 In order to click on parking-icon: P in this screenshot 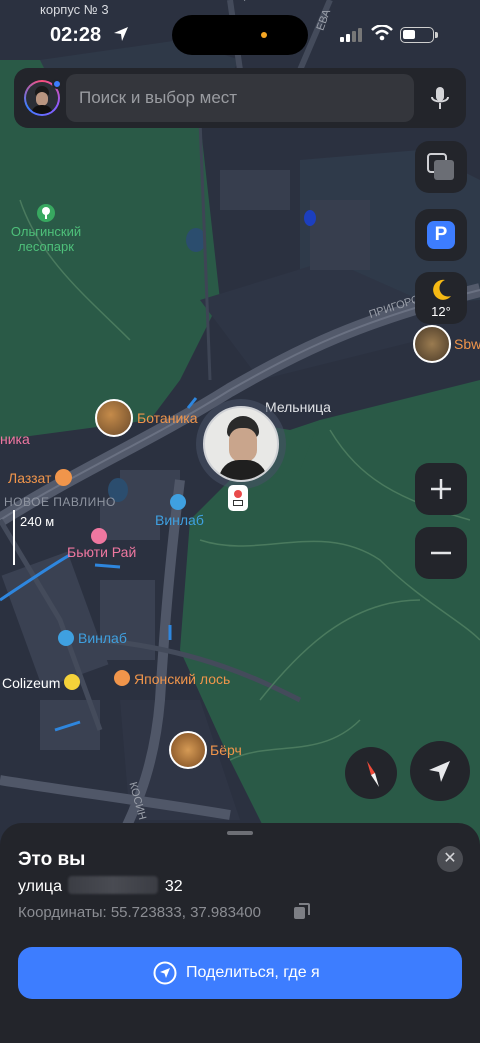, I will do `click(441, 235)`.